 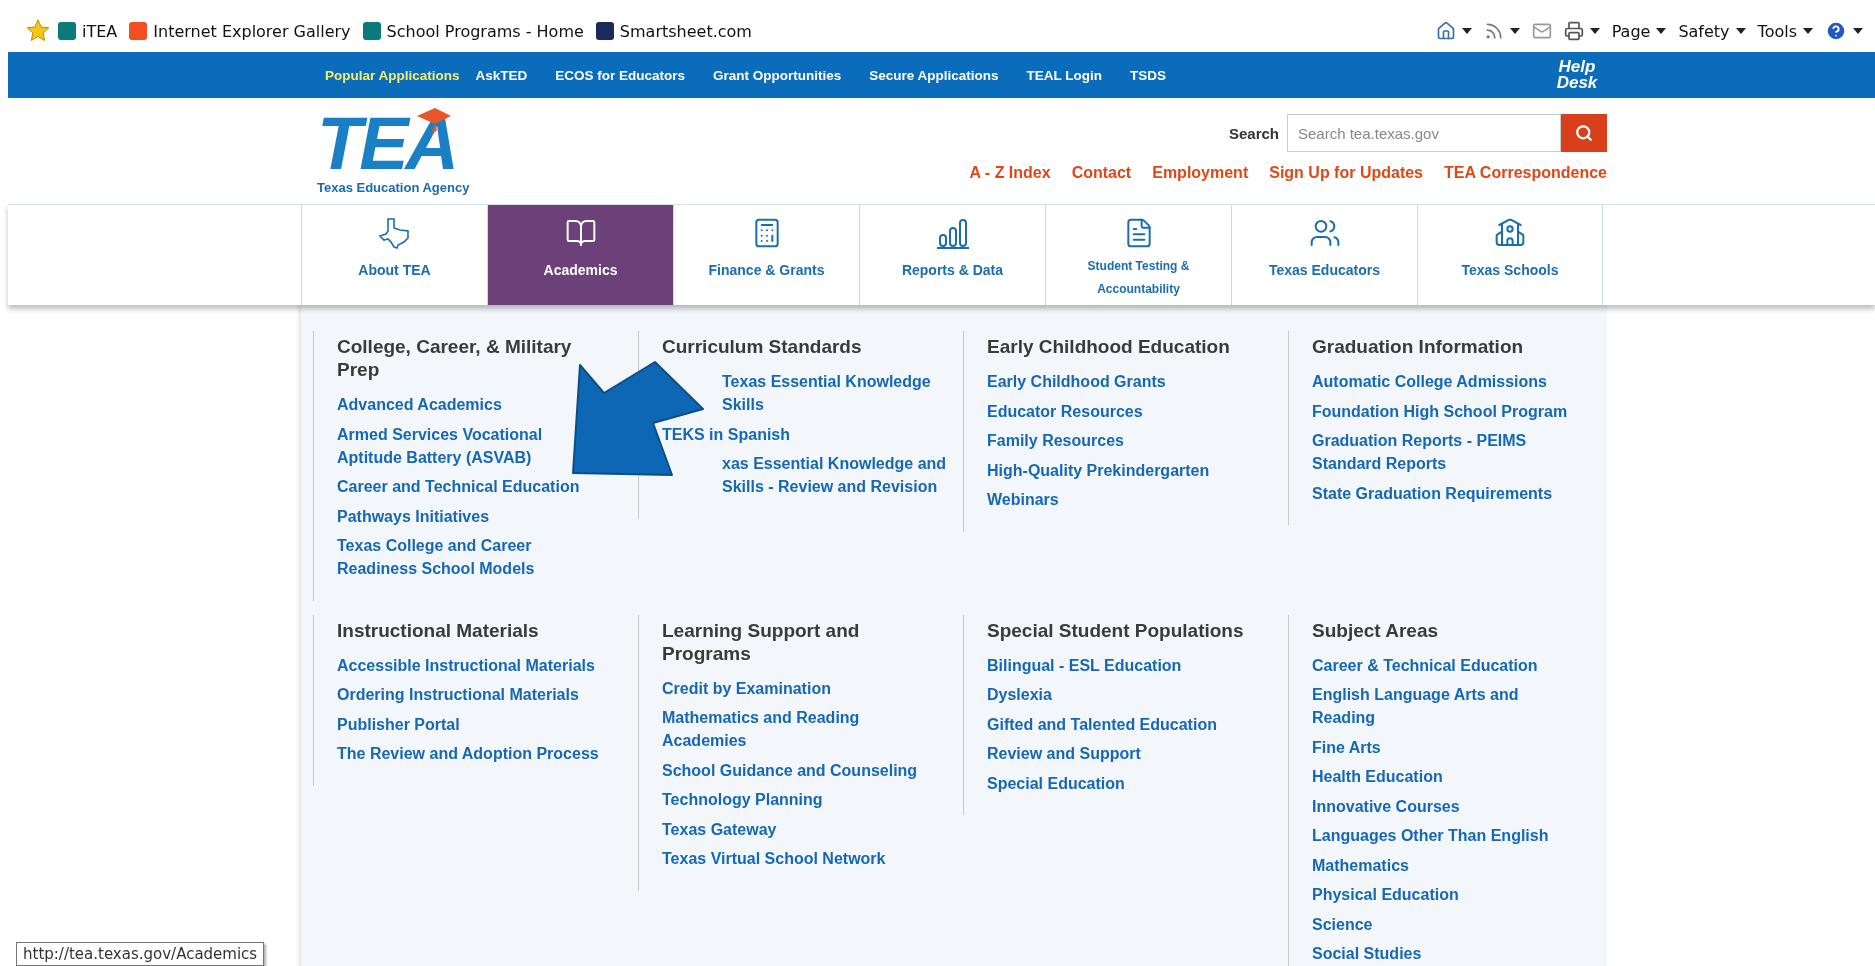 What do you see at coordinates (458, 486) in the screenshot?
I see `menu-link: Career and Technical Education` at bounding box center [458, 486].